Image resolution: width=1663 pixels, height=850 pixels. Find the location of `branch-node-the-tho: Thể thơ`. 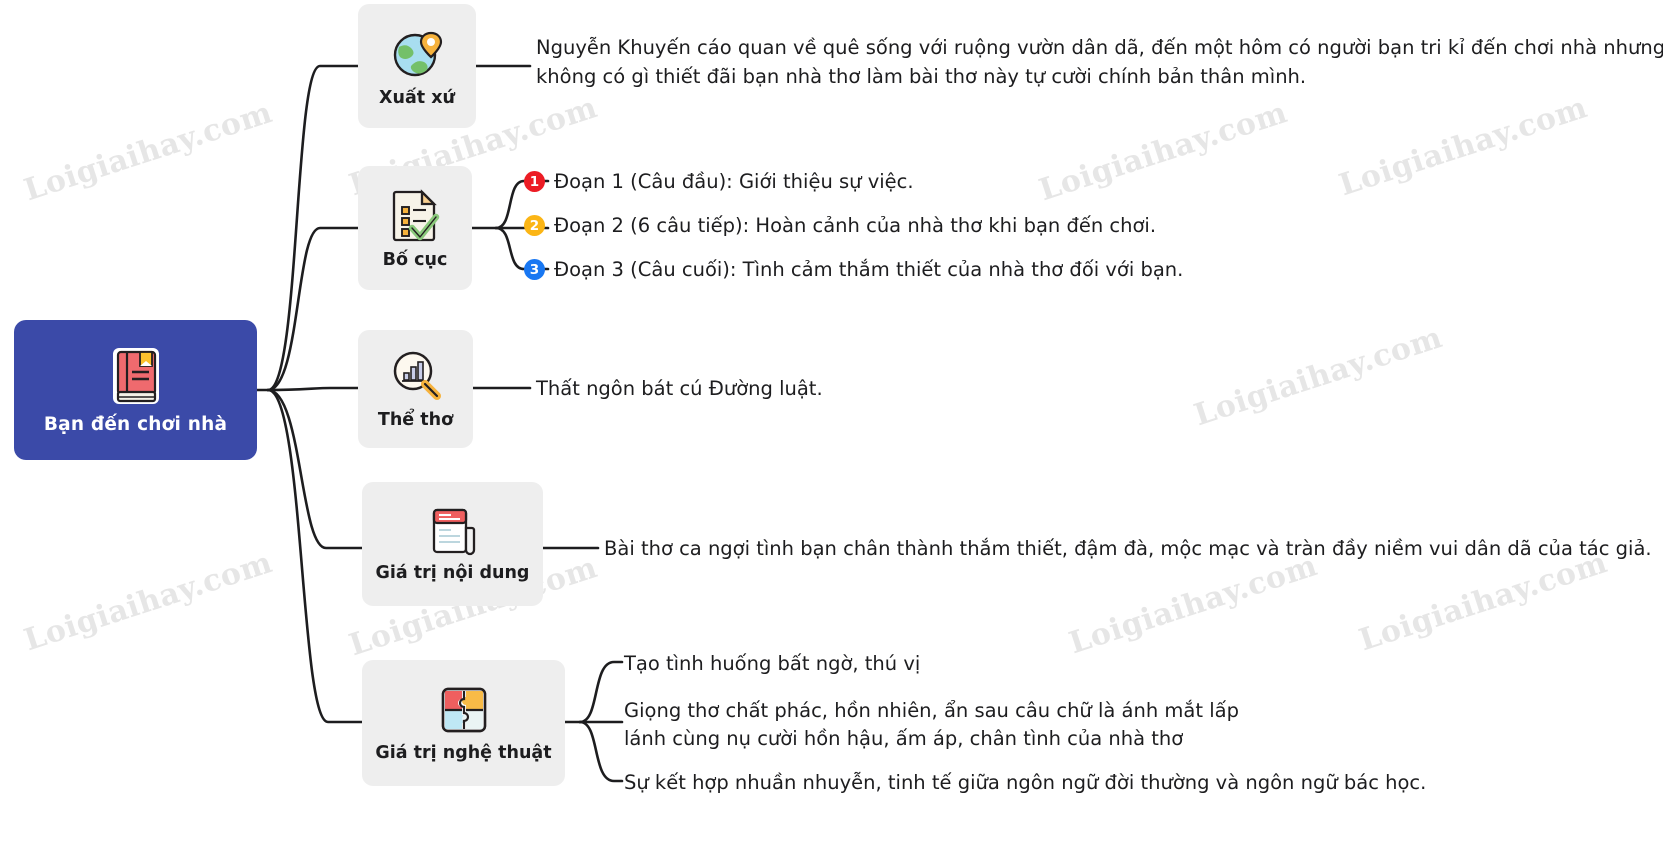

branch-node-the-tho: Thể thơ is located at coordinates (415, 389).